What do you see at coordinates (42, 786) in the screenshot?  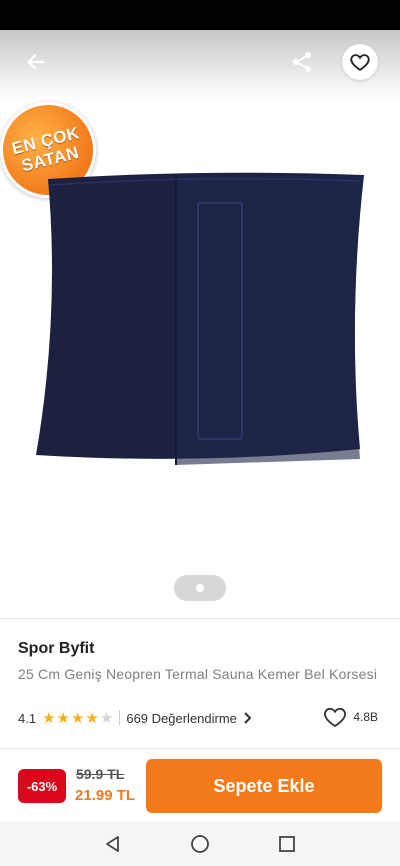 I see `discount-badge: -63%` at bounding box center [42, 786].